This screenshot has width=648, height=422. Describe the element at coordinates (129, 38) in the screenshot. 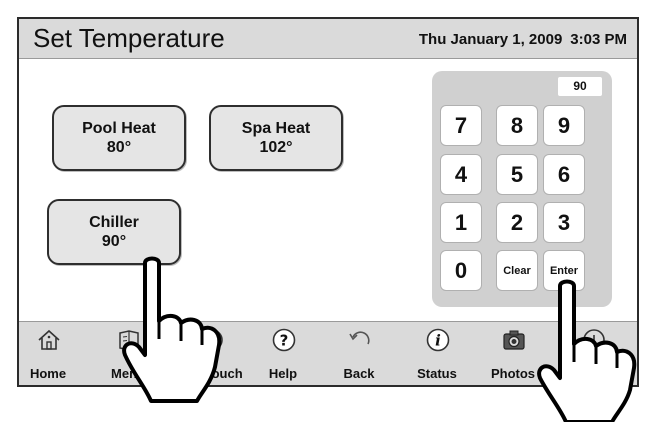

I see `page-title: Set Temperature` at that location.